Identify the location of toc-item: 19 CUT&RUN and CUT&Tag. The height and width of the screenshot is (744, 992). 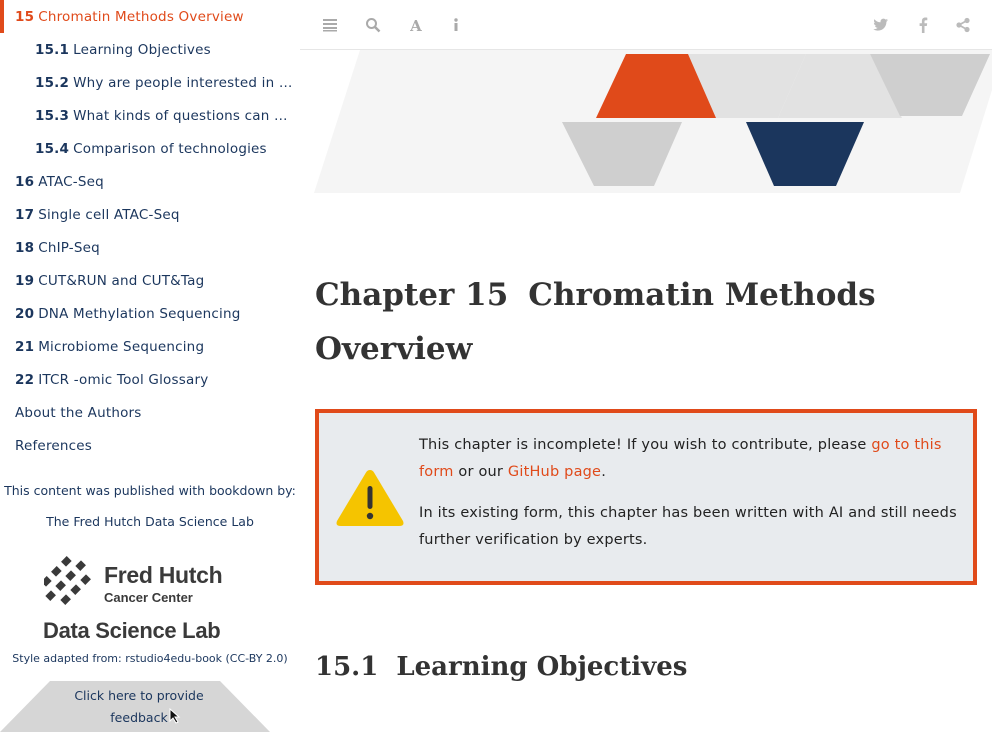
(150, 280).